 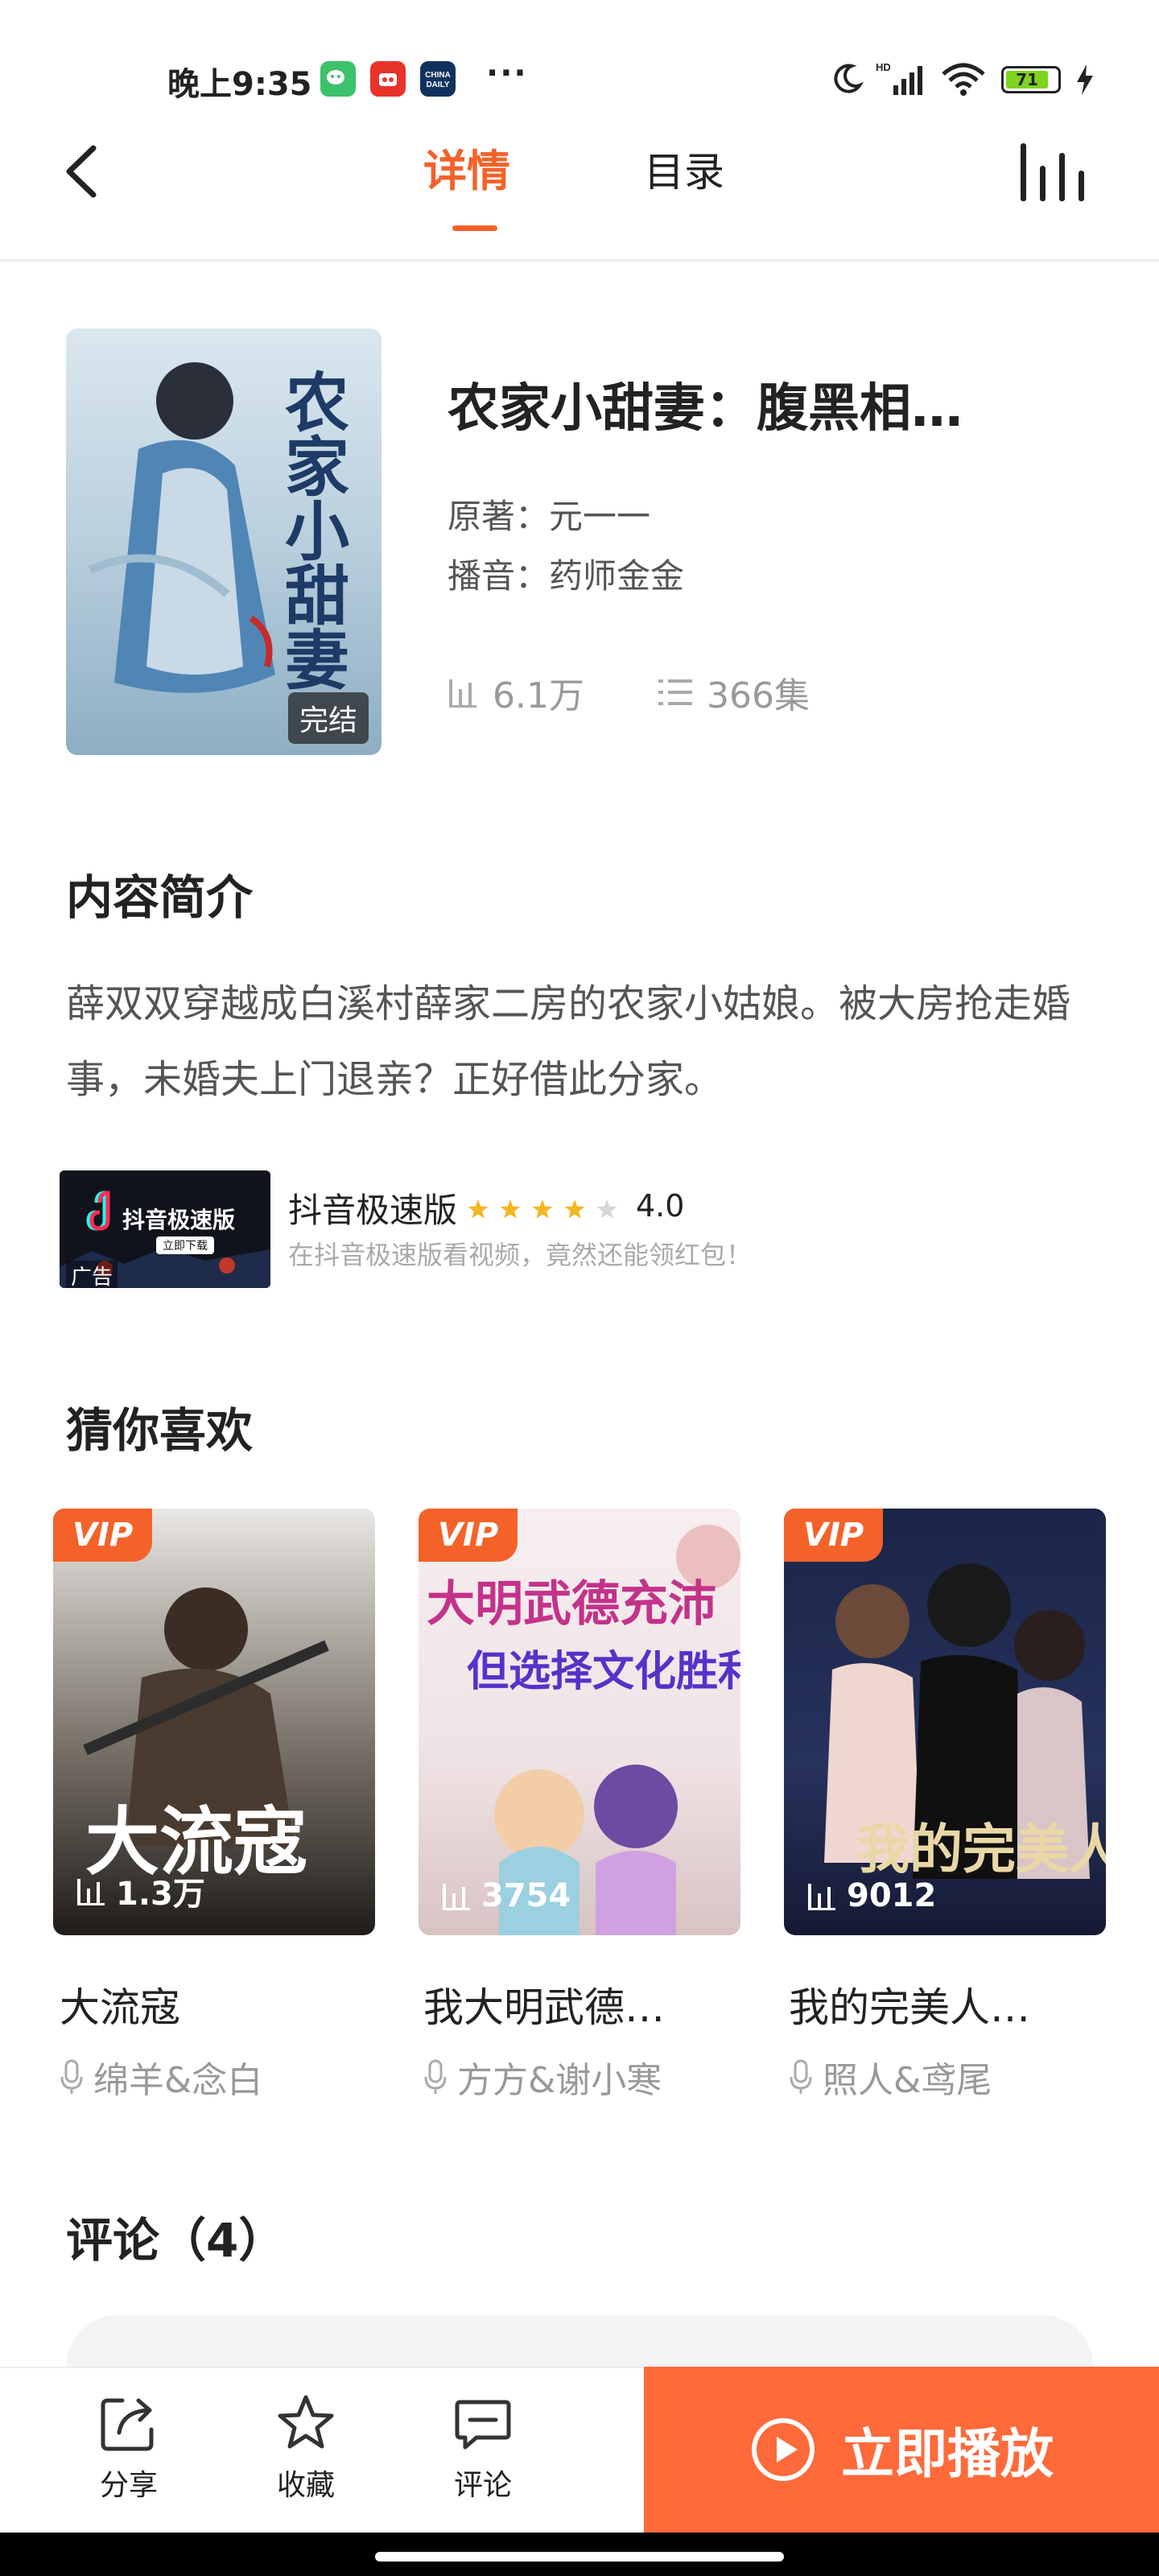 I want to click on narrator-name: 药师金金, so click(x=616, y=576).